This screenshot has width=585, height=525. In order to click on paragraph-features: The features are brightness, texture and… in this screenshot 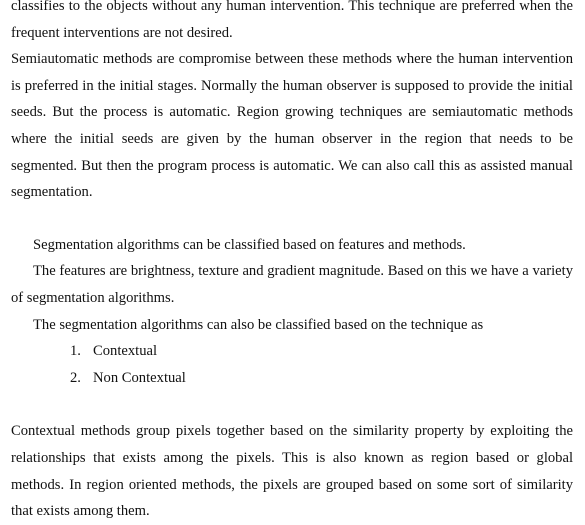, I will do `click(292, 284)`.